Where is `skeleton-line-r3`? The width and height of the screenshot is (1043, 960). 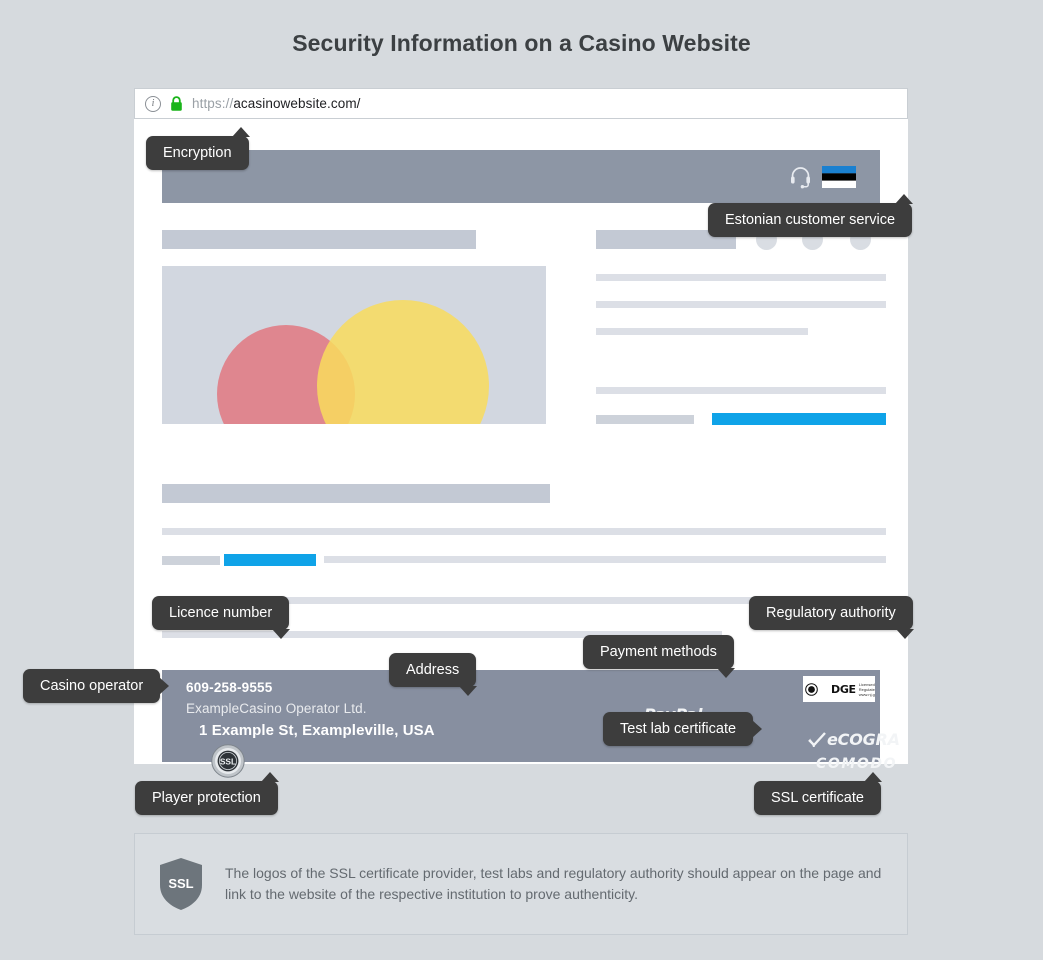 skeleton-line-r3 is located at coordinates (702, 331).